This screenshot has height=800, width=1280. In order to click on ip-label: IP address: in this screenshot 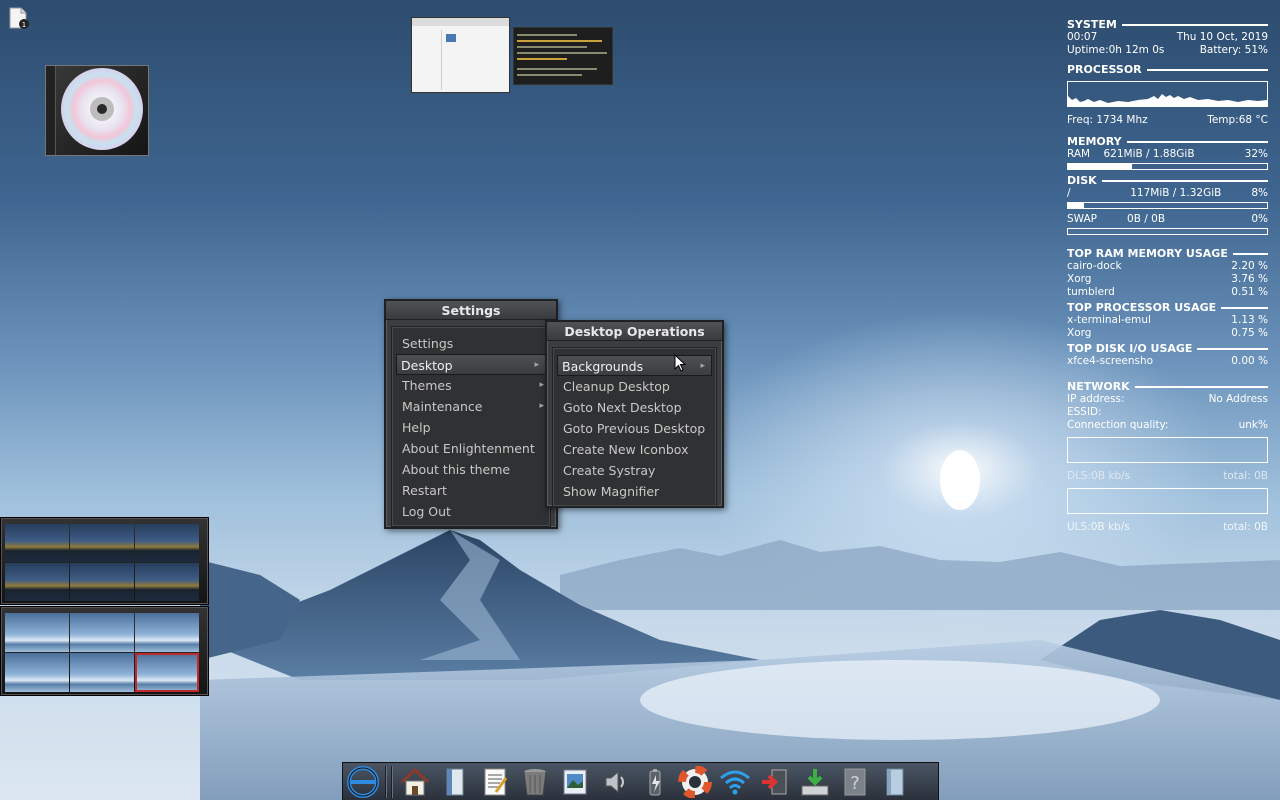, I will do `click(1096, 399)`.